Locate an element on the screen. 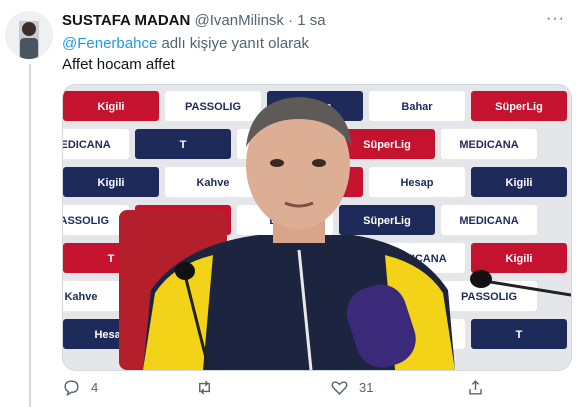 The width and height of the screenshot is (579, 407). like-count: 31 is located at coordinates (366, 387).